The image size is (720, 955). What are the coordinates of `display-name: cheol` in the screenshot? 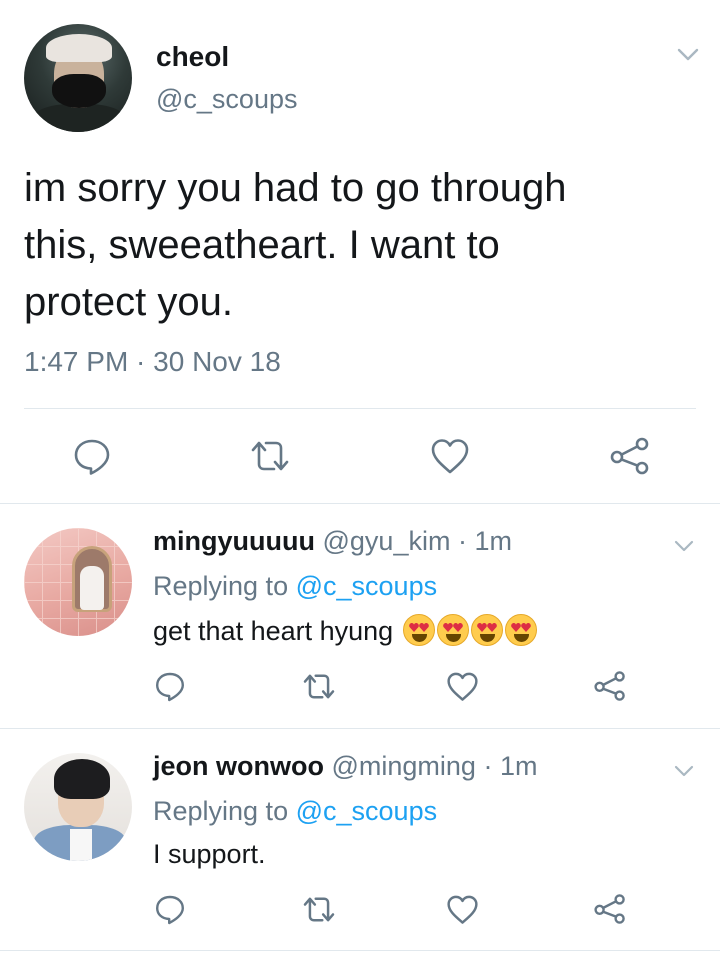 It's located at (192, 57).